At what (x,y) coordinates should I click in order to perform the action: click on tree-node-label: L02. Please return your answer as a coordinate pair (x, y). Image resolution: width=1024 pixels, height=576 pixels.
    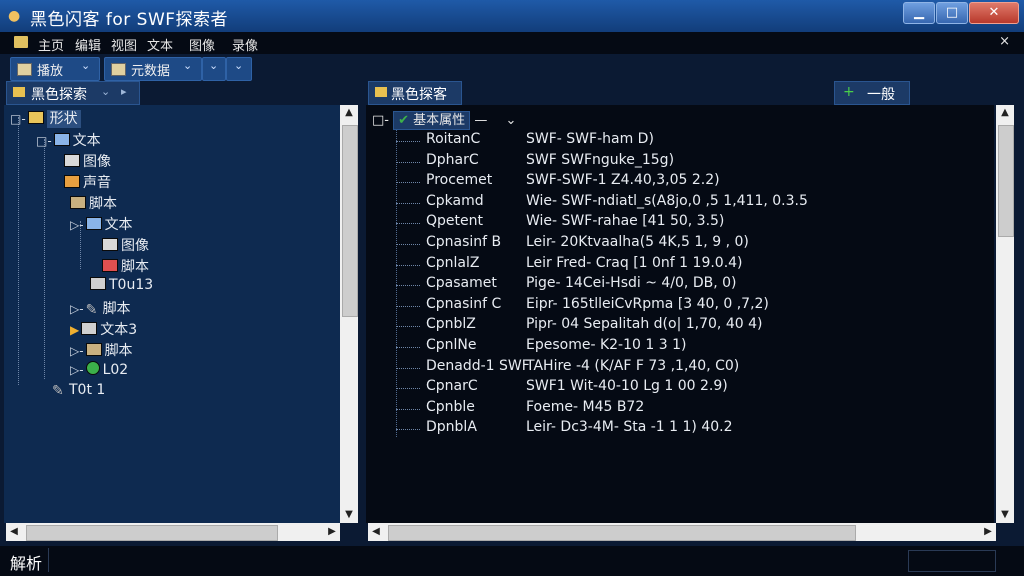
    Looking at the image, I should click on (115, 370).